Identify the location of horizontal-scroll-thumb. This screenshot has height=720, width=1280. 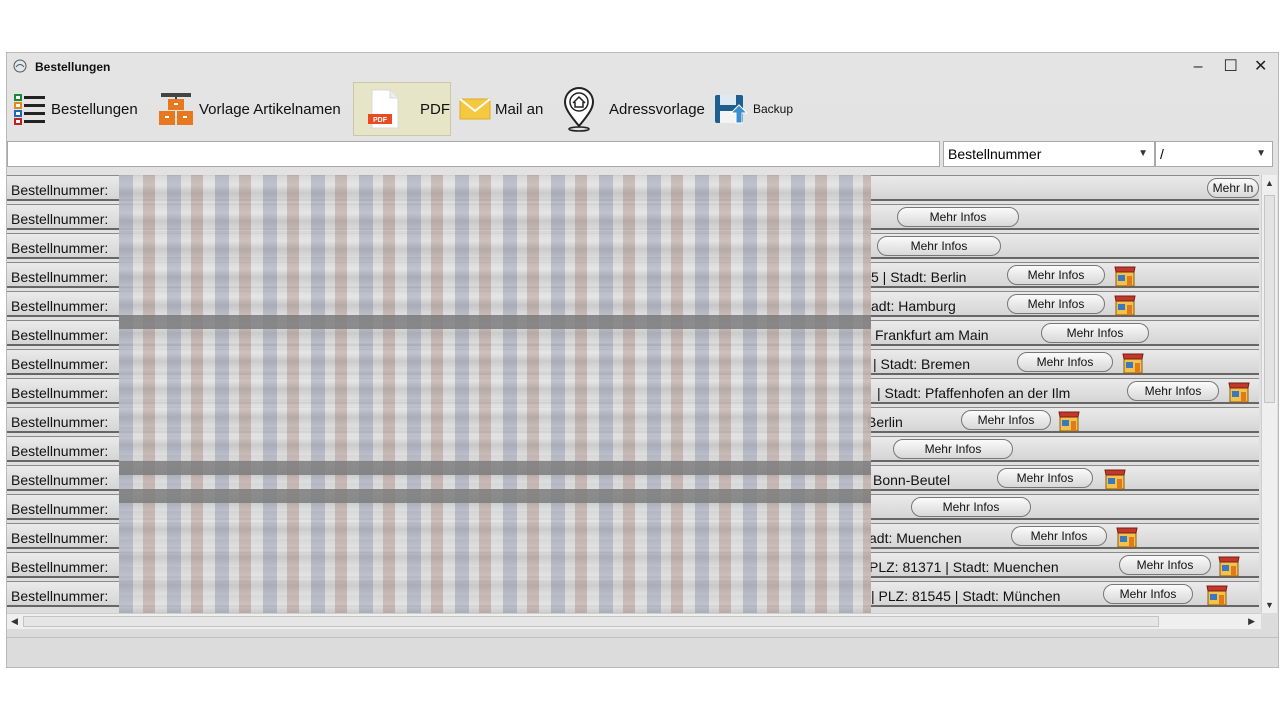
(591, 621).